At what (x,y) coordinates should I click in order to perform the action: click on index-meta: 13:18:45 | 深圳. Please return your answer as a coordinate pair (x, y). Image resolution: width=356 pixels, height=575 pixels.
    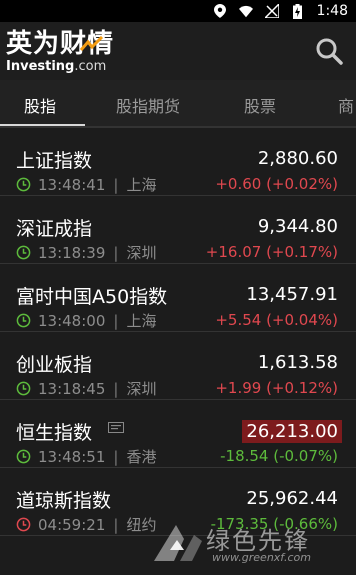
    Looking at the image, I should click on (86, 388).